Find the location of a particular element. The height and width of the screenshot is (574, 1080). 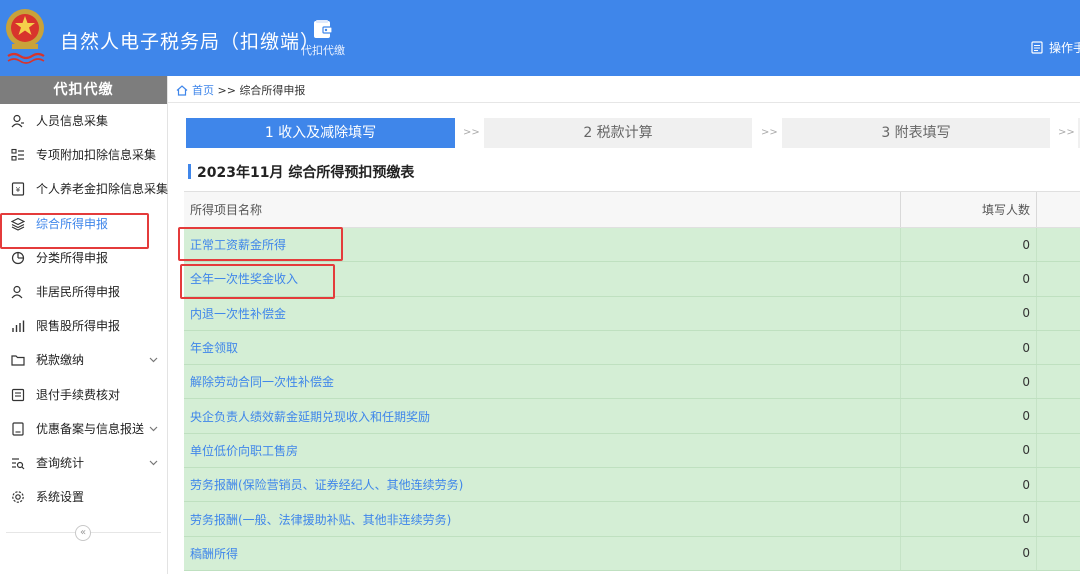

sidebar-item-special-deduction: 专项附加扣除信息采集 is located at coordinates (83, 155).